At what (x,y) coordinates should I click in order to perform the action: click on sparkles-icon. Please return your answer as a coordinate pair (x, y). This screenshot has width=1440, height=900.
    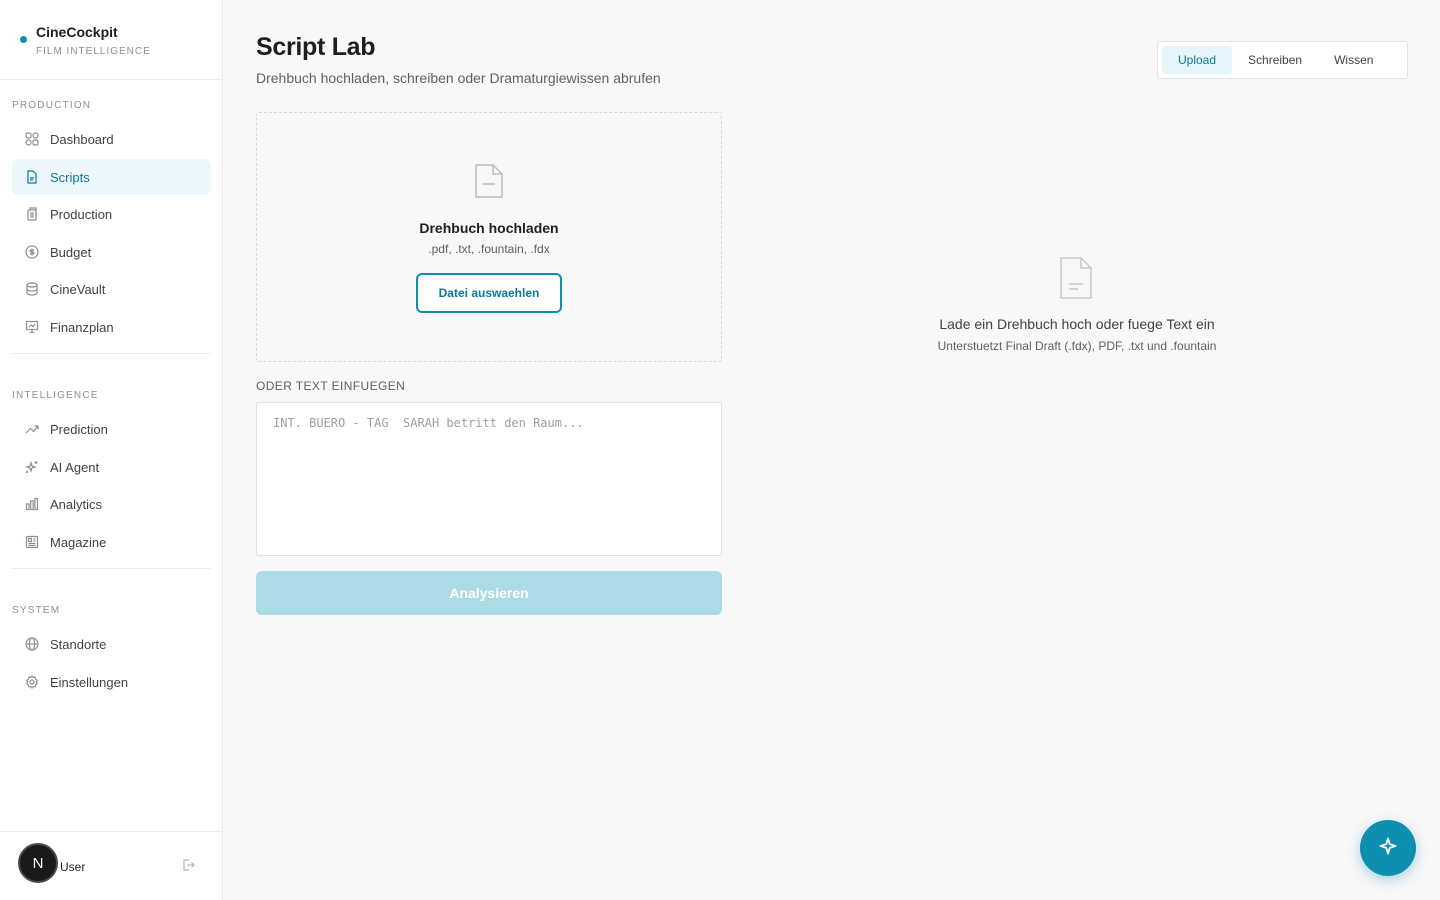
    Looking at the image, I should click on (32, 467).